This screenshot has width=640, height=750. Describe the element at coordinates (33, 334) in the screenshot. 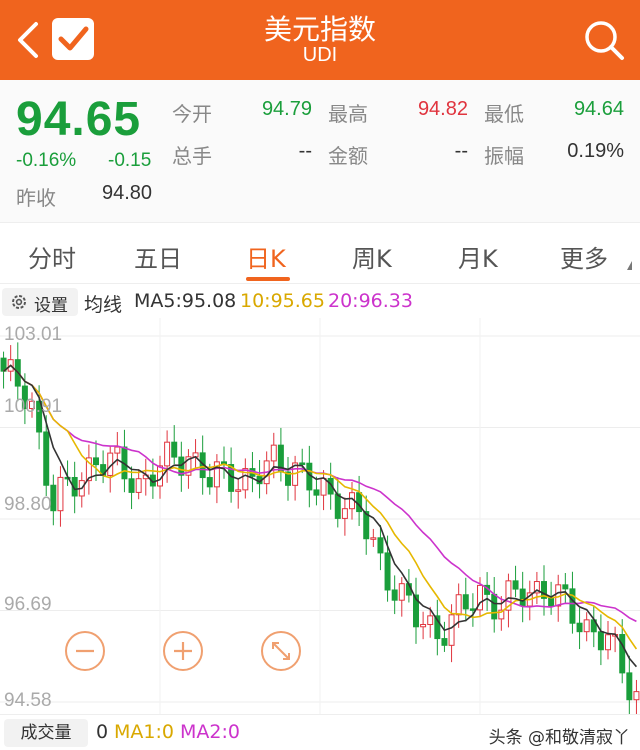

I see `y-label-top: 103.01` at that location.